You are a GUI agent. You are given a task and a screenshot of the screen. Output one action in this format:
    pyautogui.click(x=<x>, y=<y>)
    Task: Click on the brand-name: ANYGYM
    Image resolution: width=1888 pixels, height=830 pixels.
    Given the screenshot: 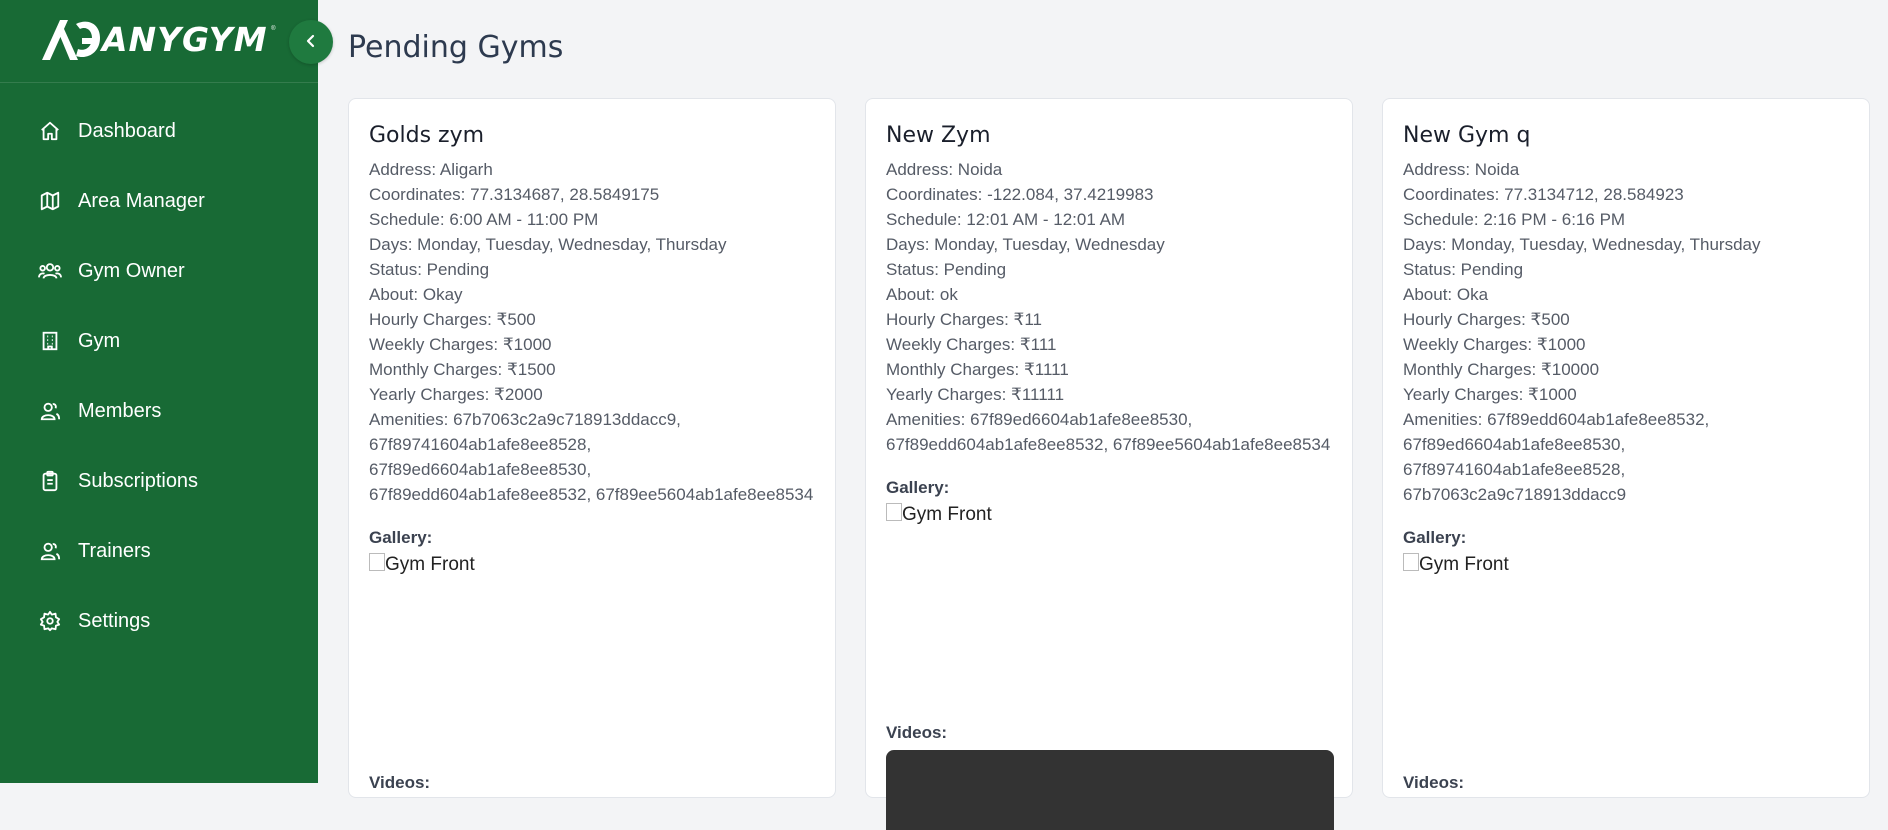 What is the action you would take?
    pyautogui.click(x=185, y=39)
    